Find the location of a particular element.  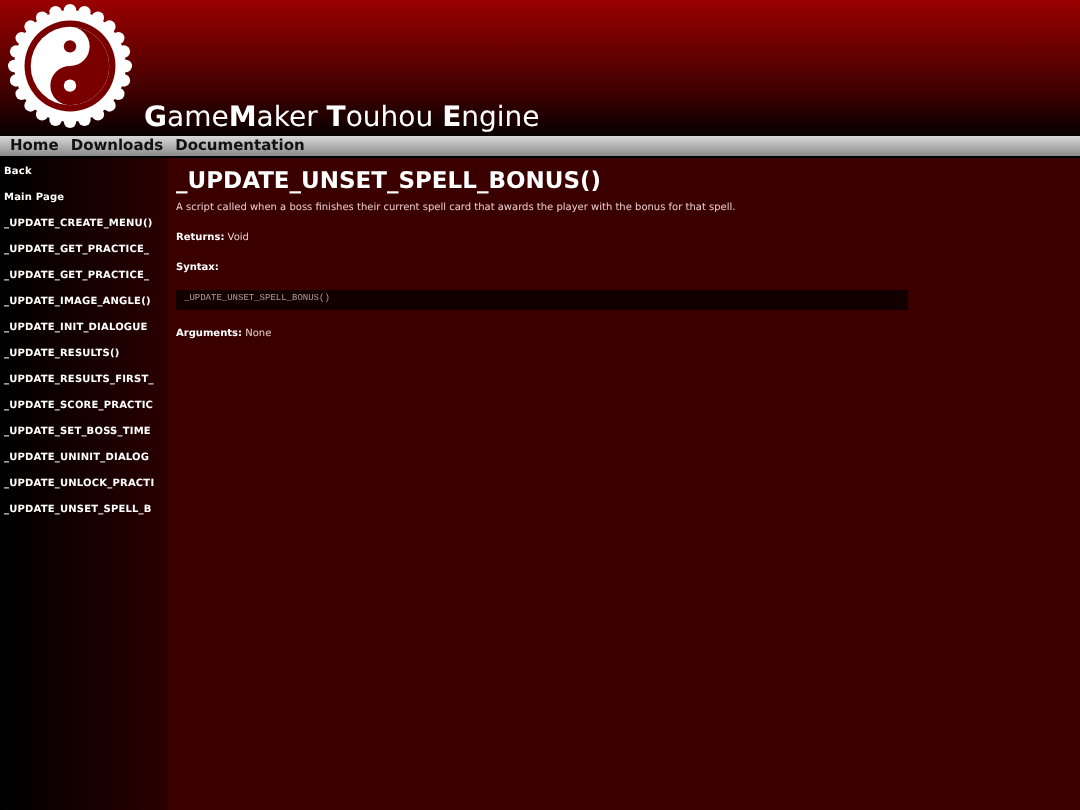

site-title: GameMaker Touhou Engine is located at coordinates (342, 118).